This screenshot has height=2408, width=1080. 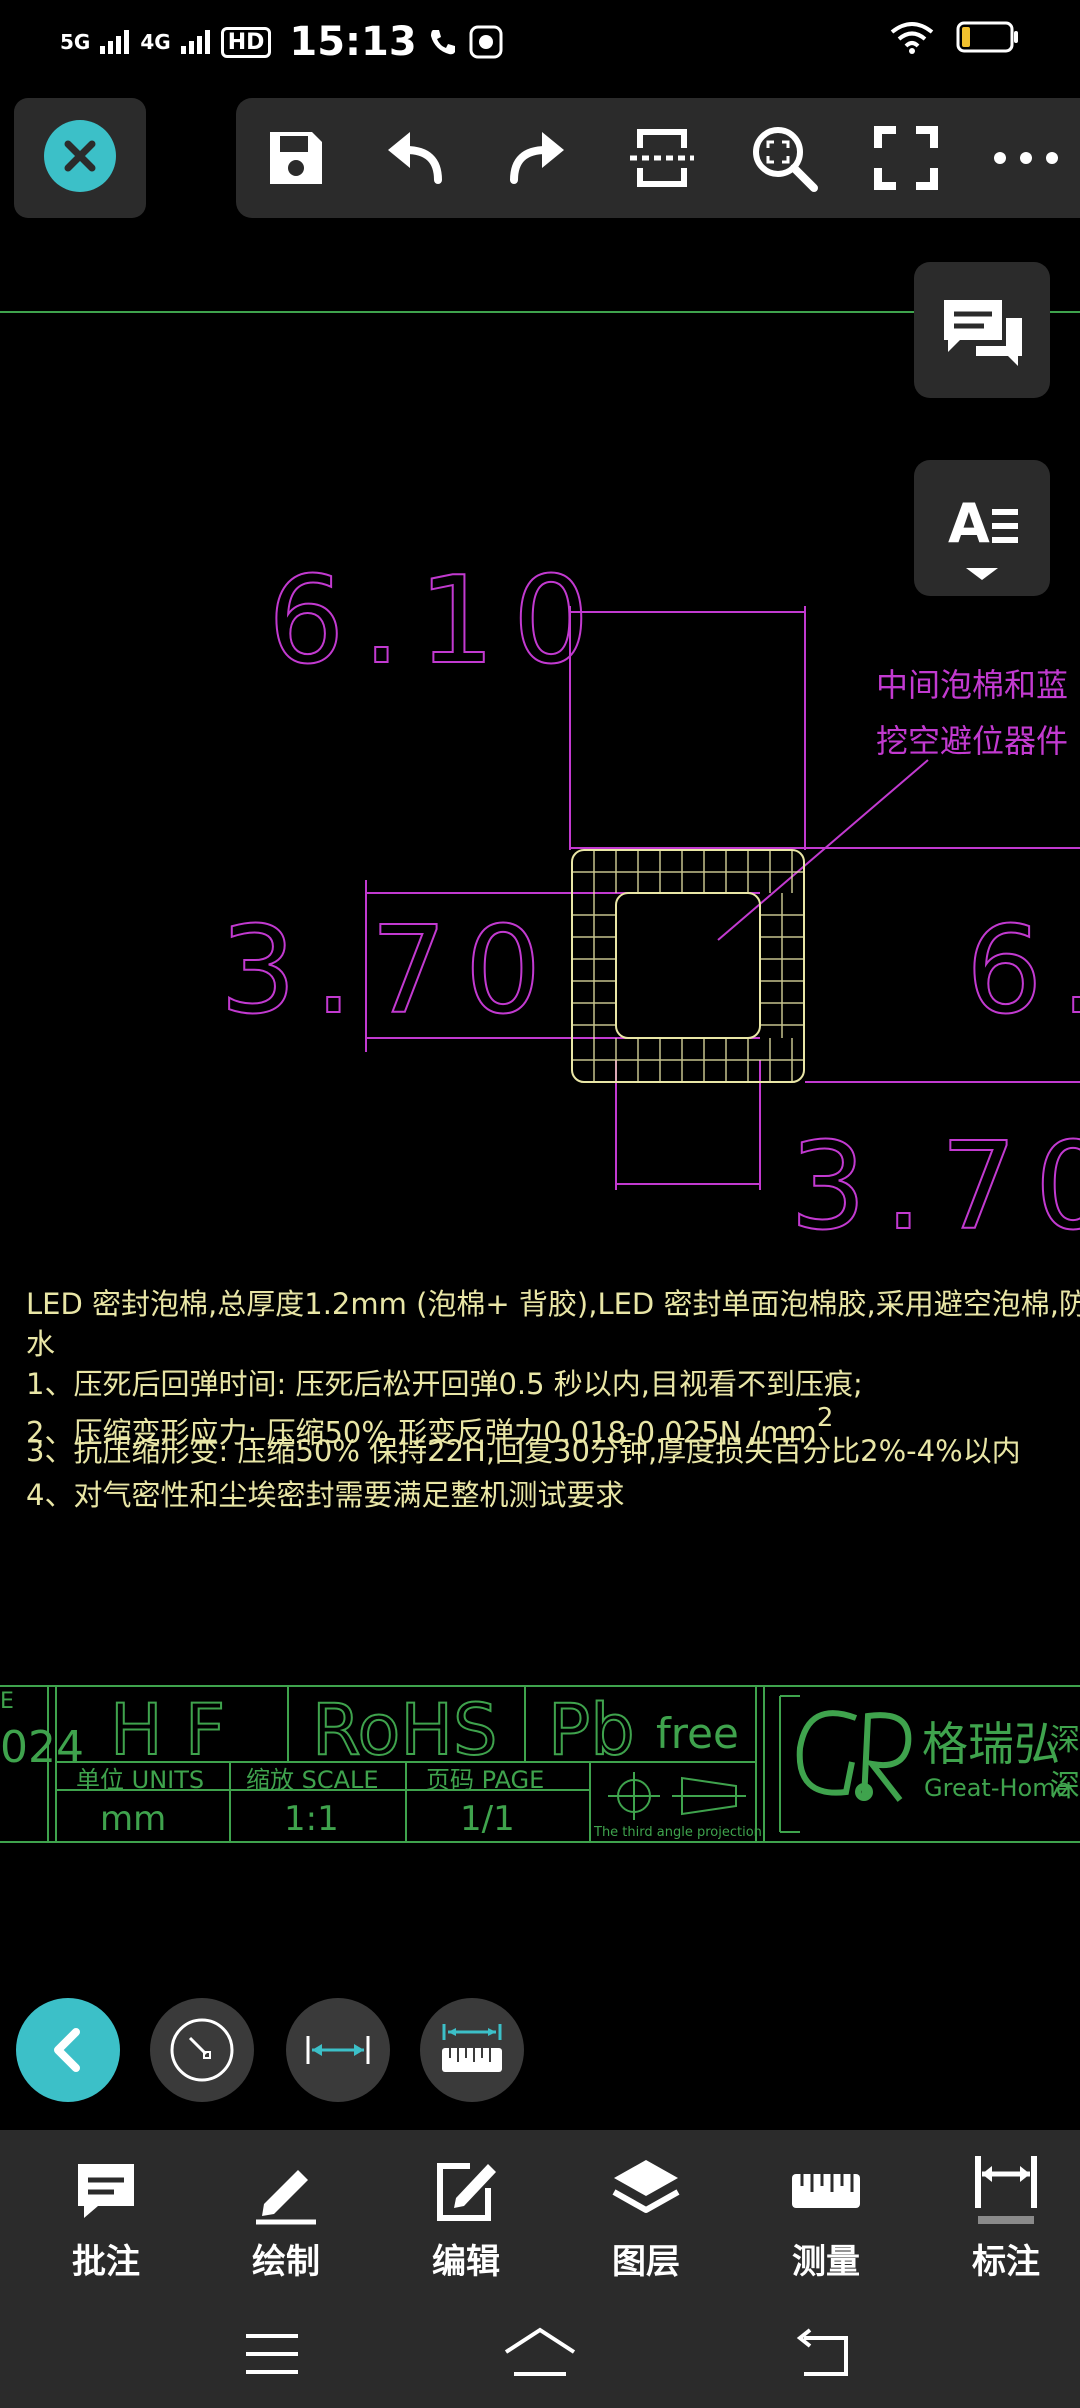 What do you see at coordinates (825, 1418) in the screenshot?
I see `note-superscript: 2` at bounding box center [825, 1418].